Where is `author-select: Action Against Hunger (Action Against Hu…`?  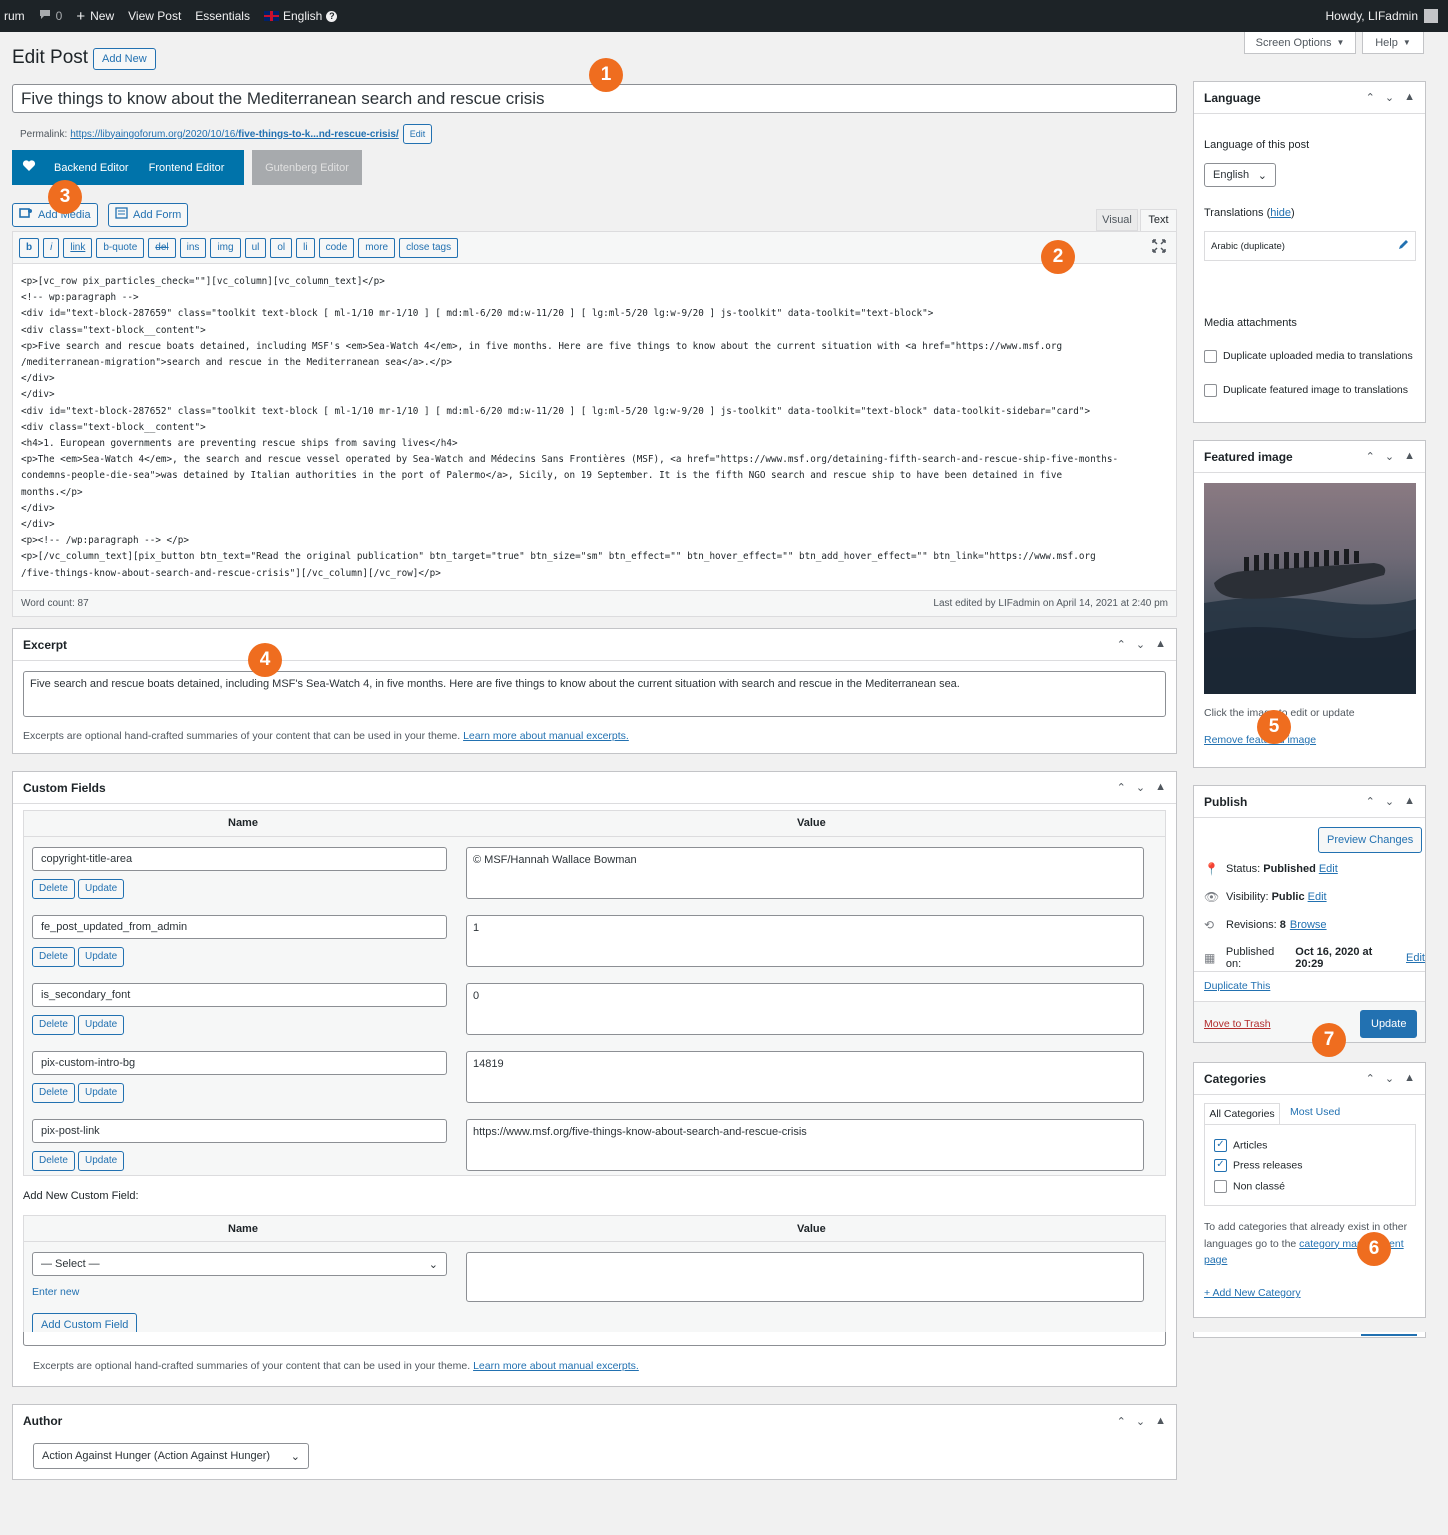 author-select: Action Against Hunger (Action Against Hu… is located at coordinates (171, 1456).